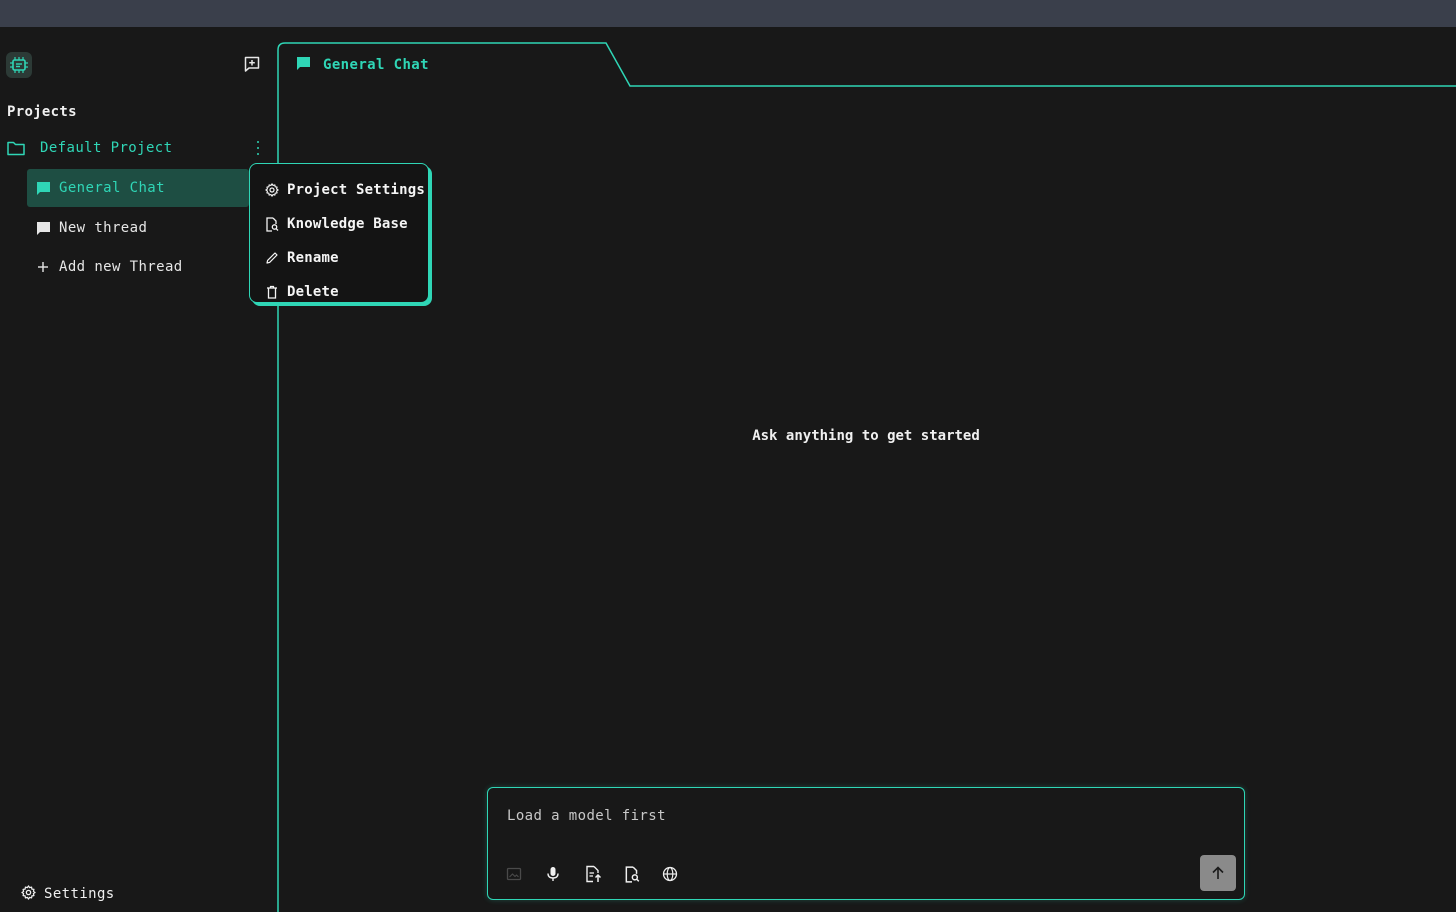 This screenshot has width=1456, height=912. I want to click on send-button, so click(1218, 873).